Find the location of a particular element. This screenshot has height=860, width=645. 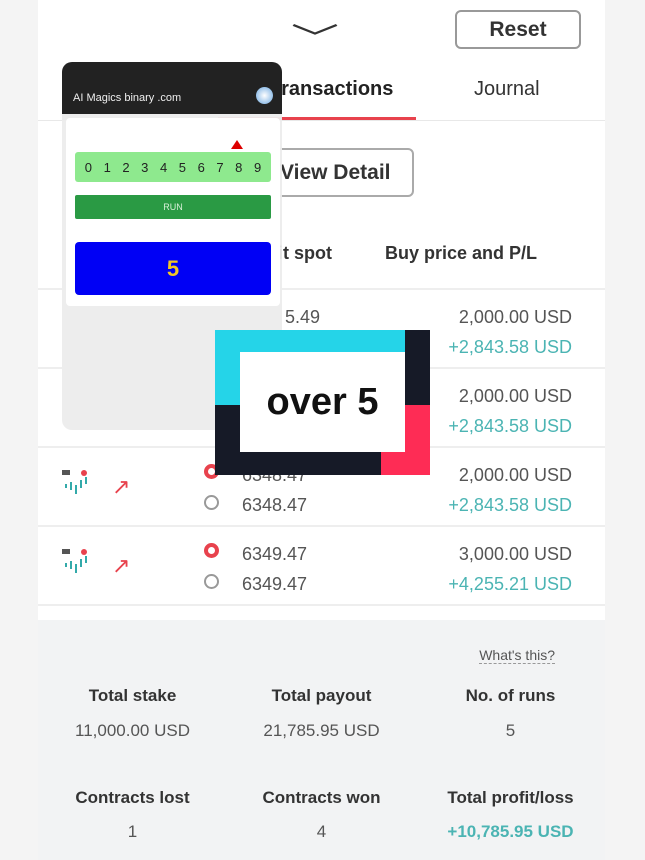

digit: 0 is located at coordinates (88, 167).